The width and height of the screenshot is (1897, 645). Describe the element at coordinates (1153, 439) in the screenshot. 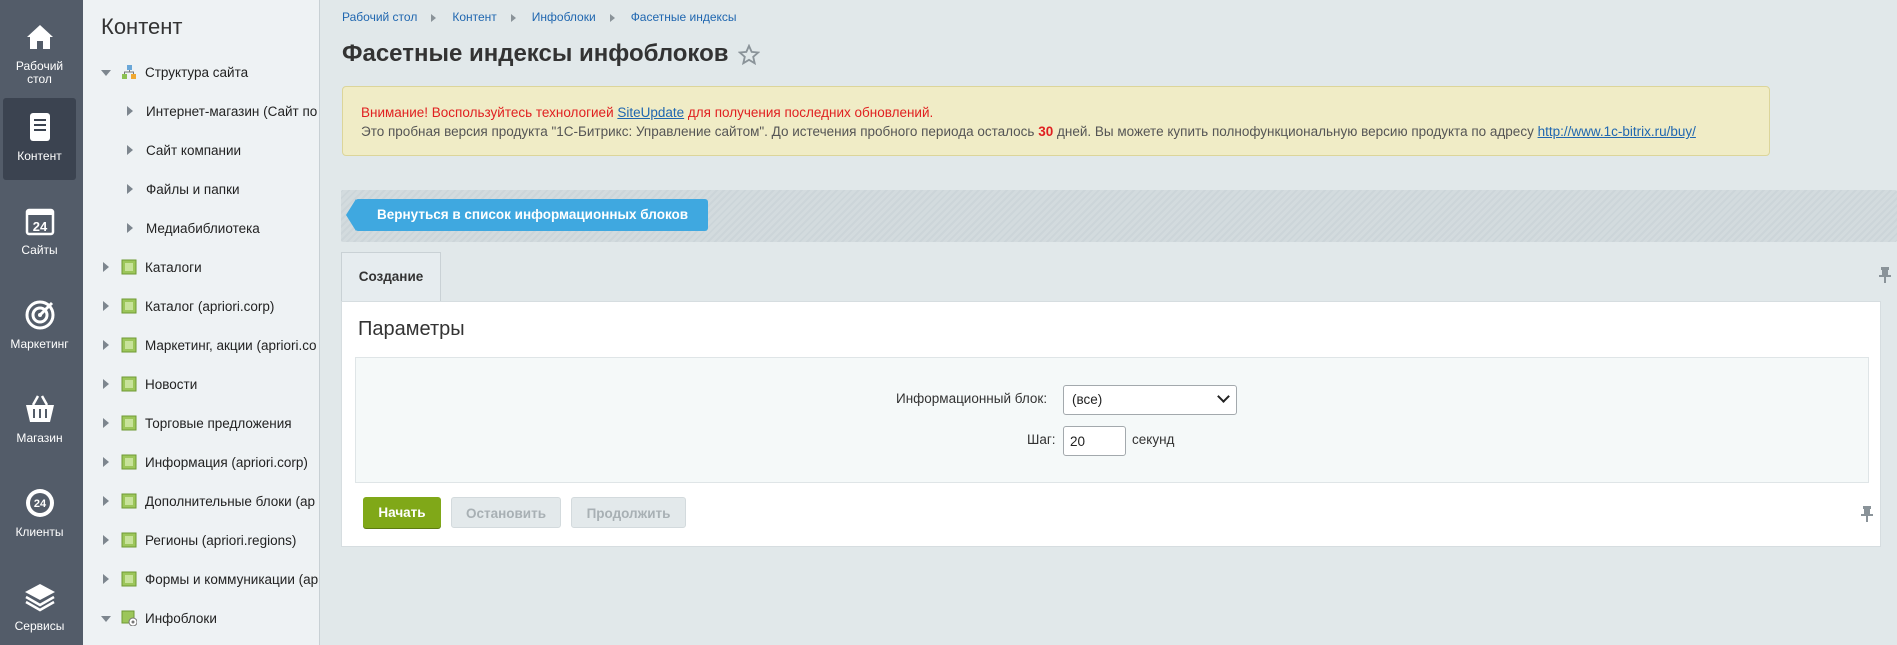

I see `step-unit-label: секунд` at that location.